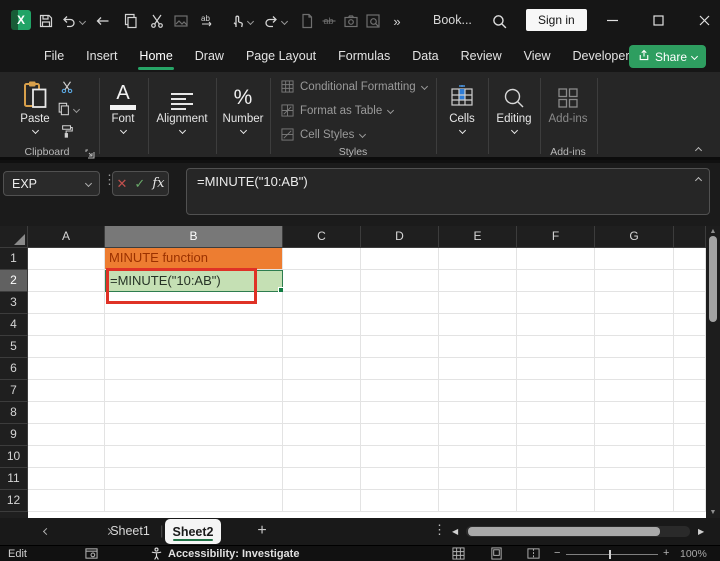  I want to click on sheet-tab-sheet1: Sheet1, so click(130, 531).